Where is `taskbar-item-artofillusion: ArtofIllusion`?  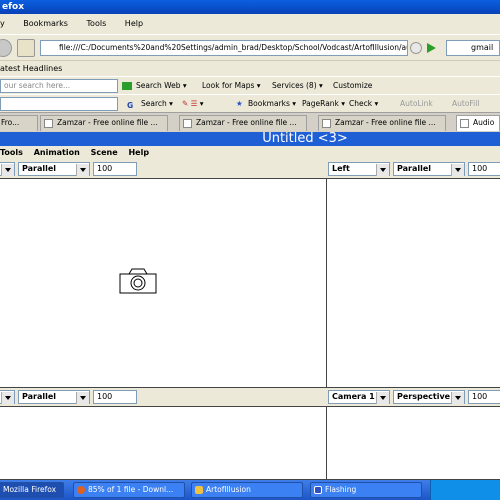
taskbar-item-artofillusion: ArtofIllusion is located at coordinates (247, 490).